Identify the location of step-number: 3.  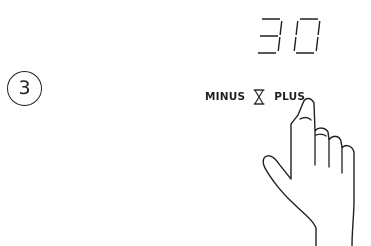
(24, 88).